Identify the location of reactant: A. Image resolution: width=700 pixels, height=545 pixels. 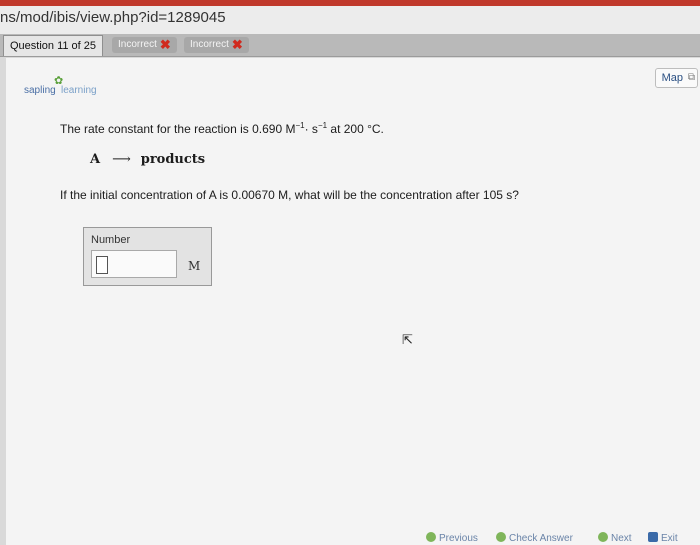
(95, 159).